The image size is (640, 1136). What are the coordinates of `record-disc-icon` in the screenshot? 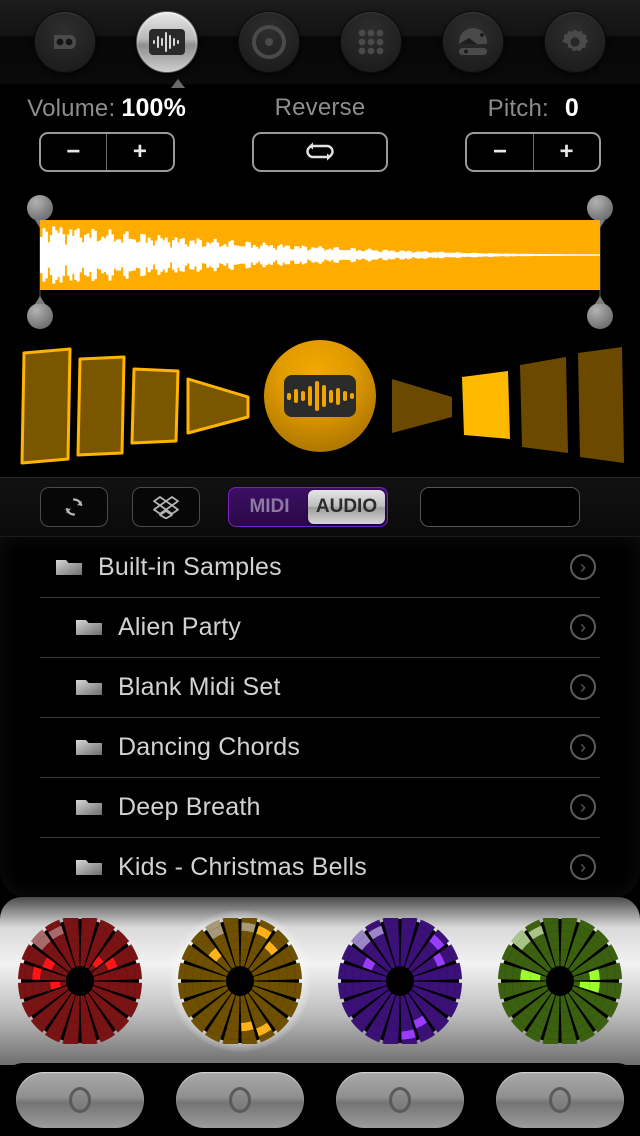 It's located at (269, 42).